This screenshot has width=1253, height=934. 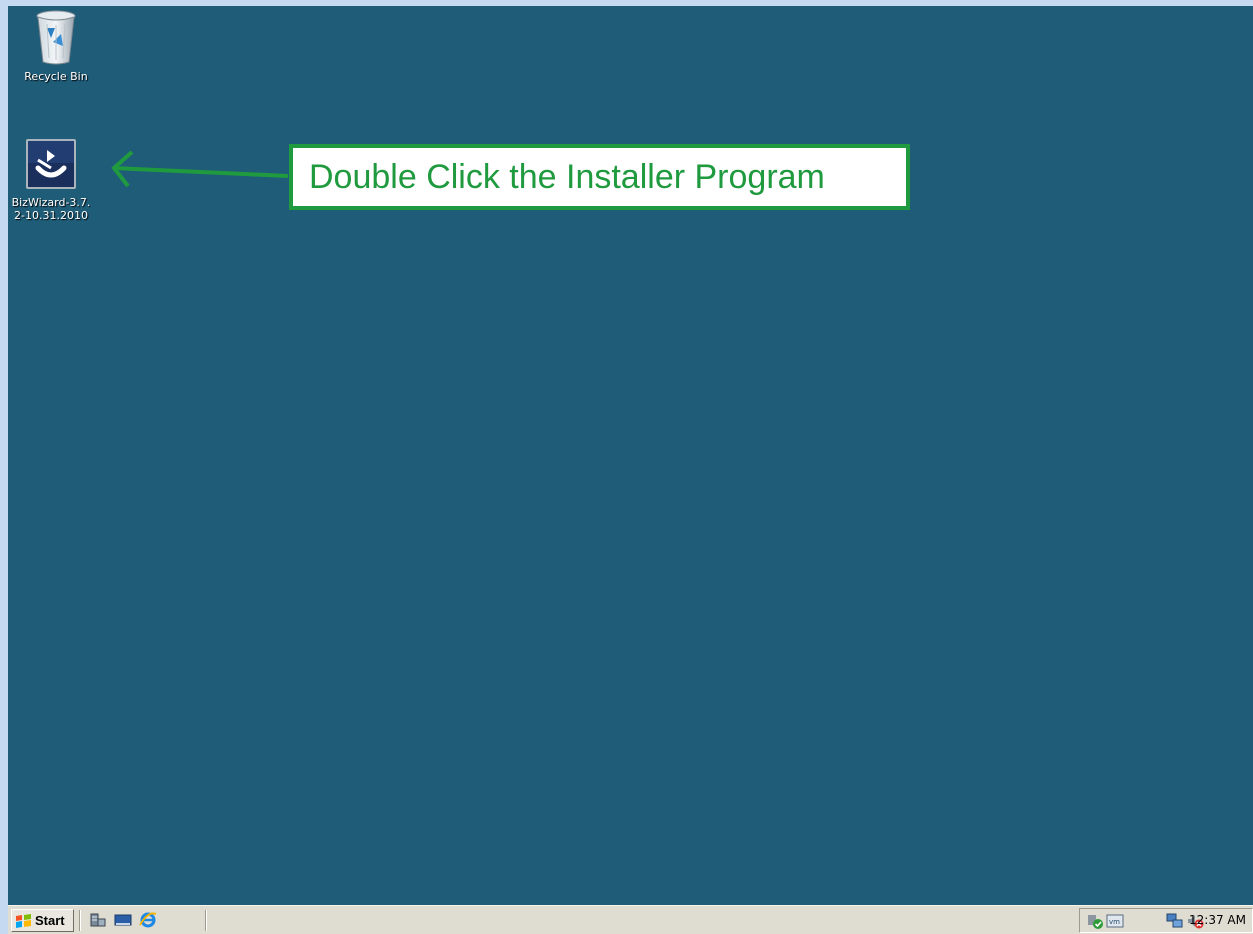 I want to click on recycle-bin-icon, so click(x=56, y=37).